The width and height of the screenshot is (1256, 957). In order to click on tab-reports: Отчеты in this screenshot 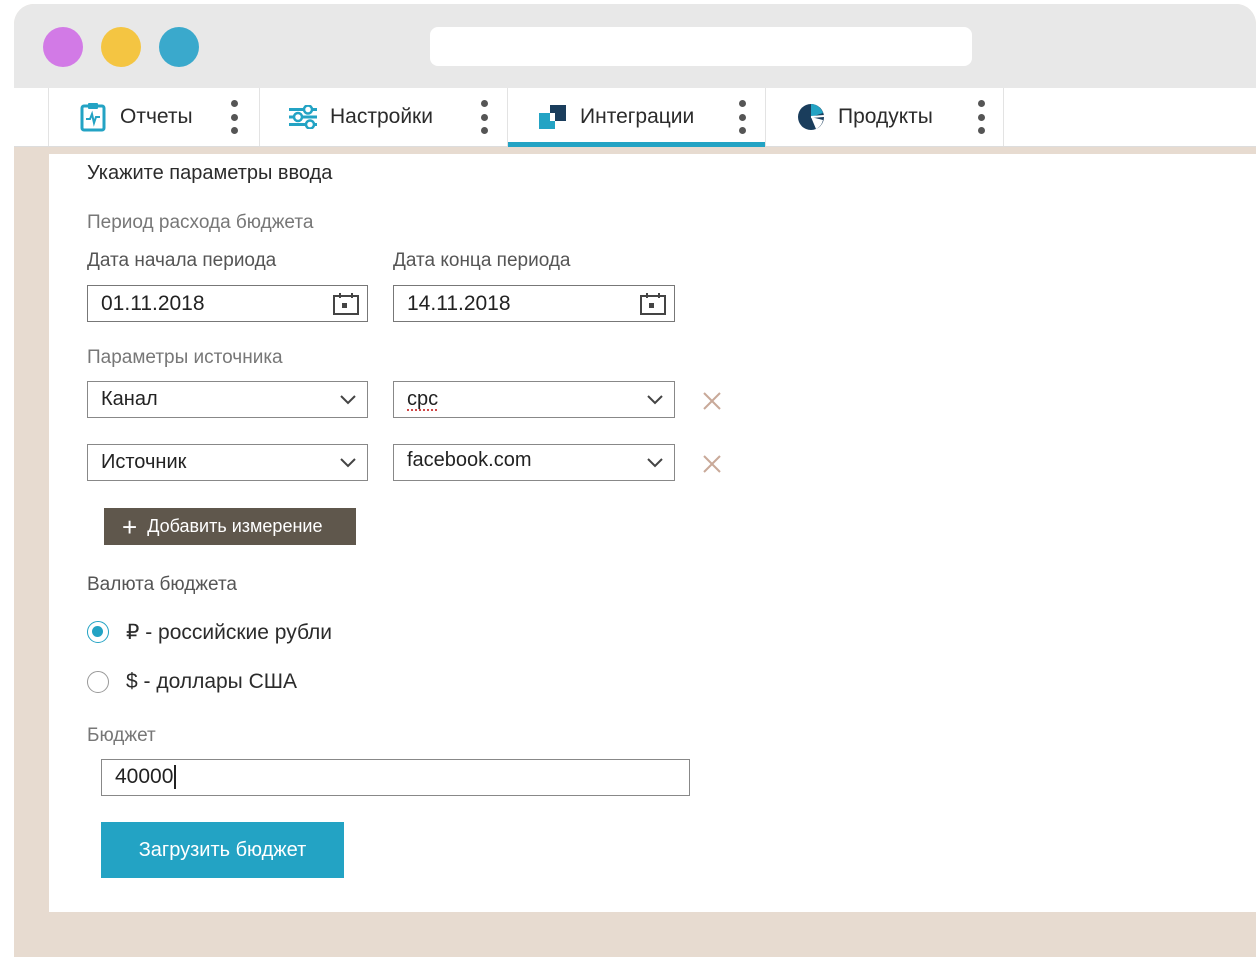, I will do `click(154, 117)`.